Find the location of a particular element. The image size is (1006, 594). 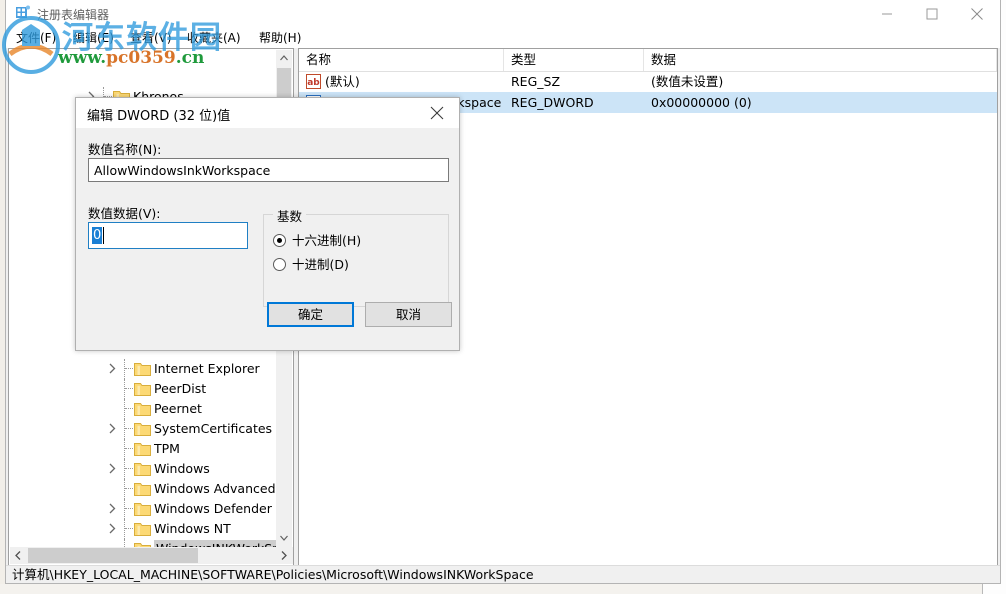

menu-bar: 文件(F) 编辑(E) 查看(V) 收藏夹(A) 帮助(H) is located at coordinates (503, 38).